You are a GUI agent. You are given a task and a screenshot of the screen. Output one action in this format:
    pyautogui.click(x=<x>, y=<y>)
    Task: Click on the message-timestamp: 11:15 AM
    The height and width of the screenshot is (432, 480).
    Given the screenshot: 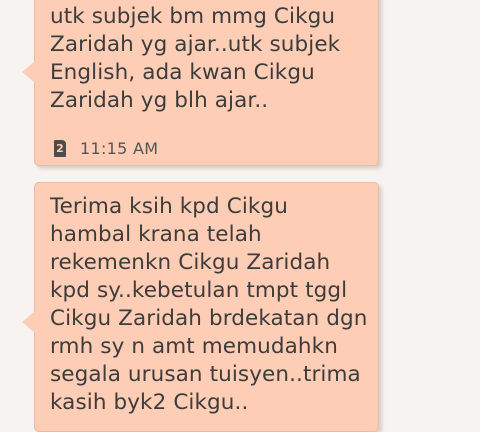 What is the action you would take?
    pyautogui.click(x=119, y=148)
    